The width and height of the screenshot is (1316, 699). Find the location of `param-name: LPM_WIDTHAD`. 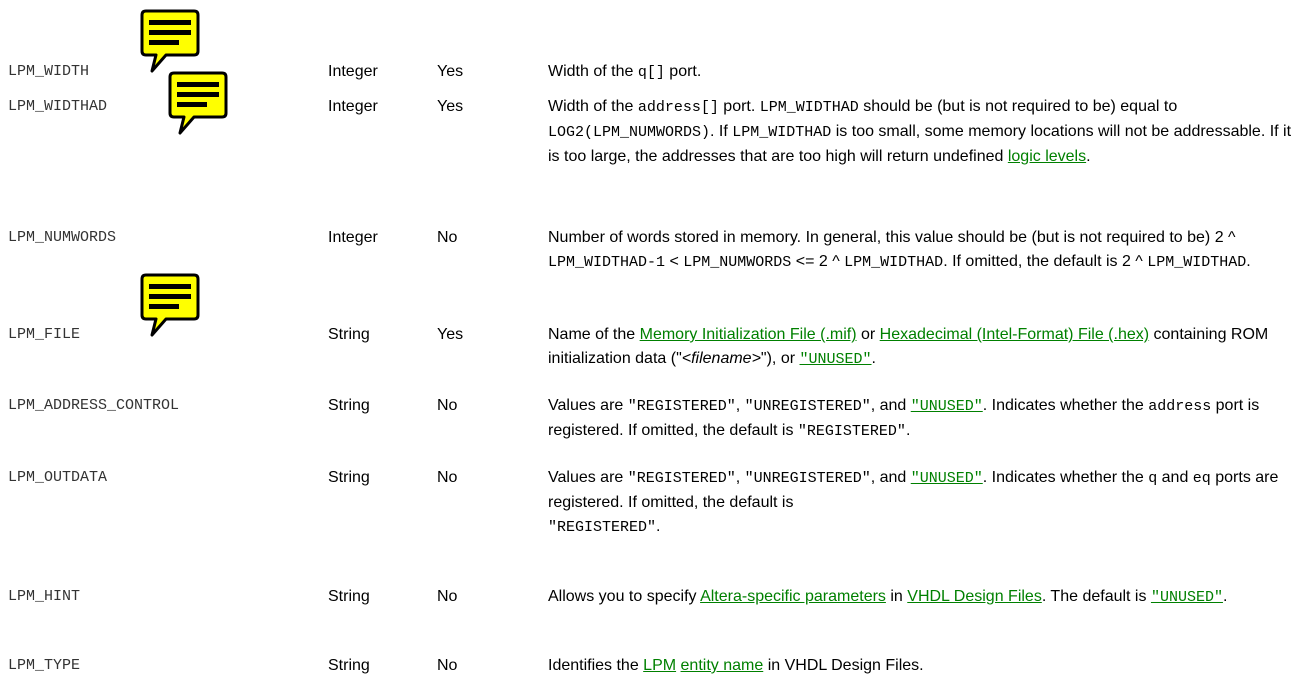

param-name: LPM_WIDTHAD is located at coordinates (58, 106).